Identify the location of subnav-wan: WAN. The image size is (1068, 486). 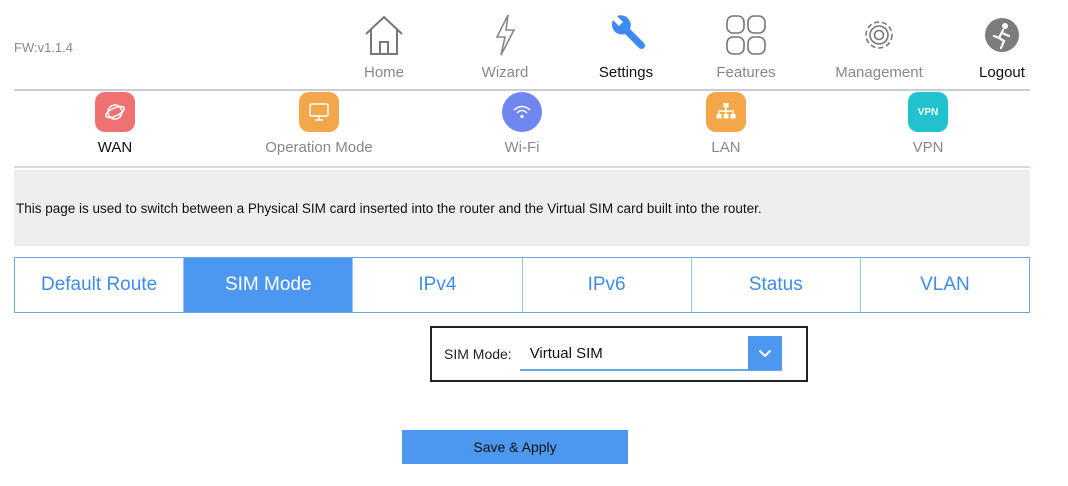
(115, 124).